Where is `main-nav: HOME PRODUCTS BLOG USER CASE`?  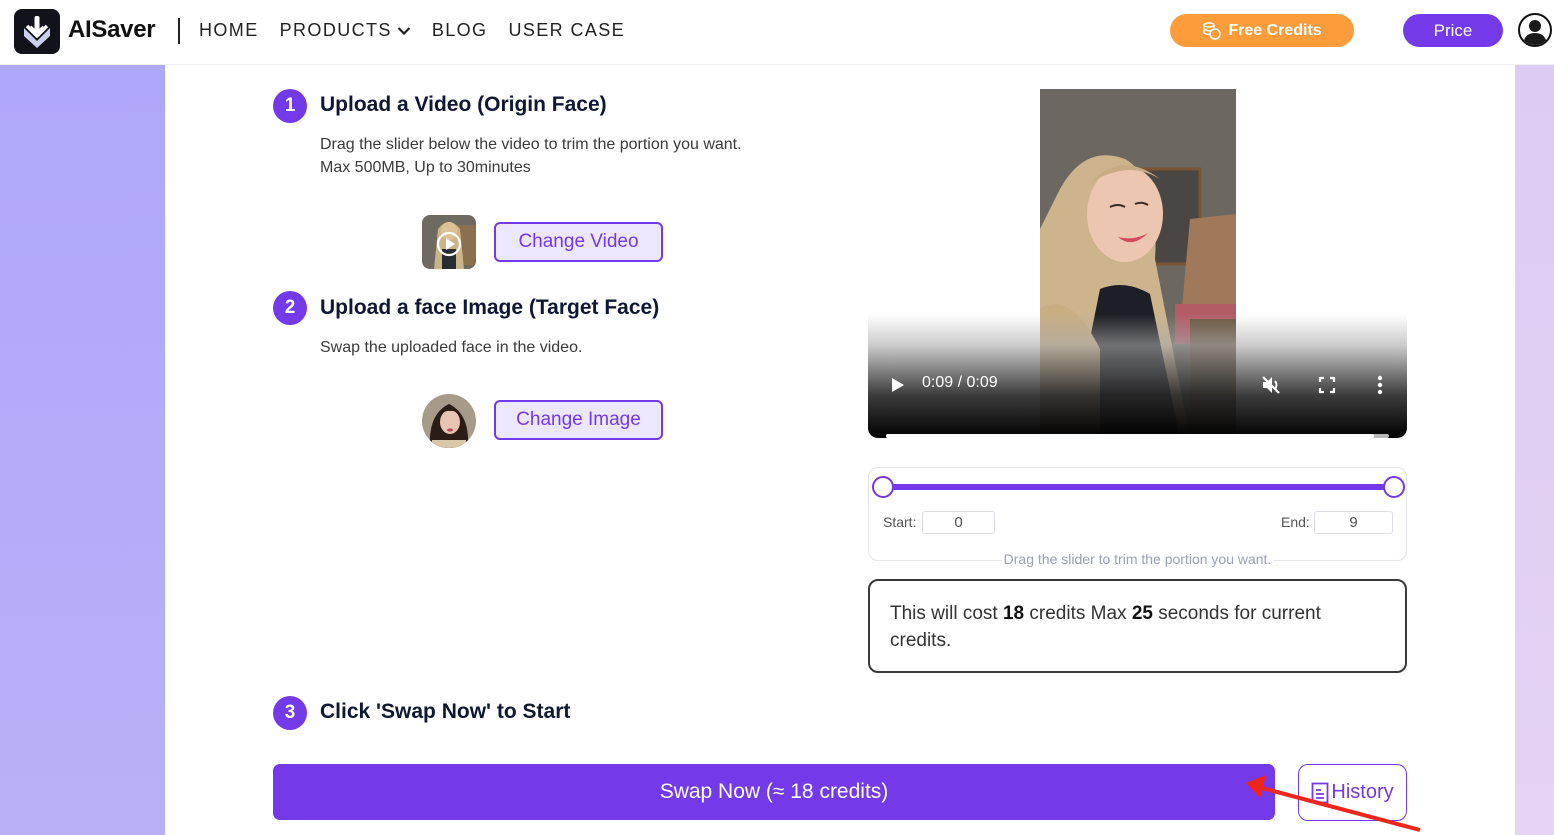
main-nav: HOME PRODUCTS BLOG USER CASE is located at coordinates (422, 30).